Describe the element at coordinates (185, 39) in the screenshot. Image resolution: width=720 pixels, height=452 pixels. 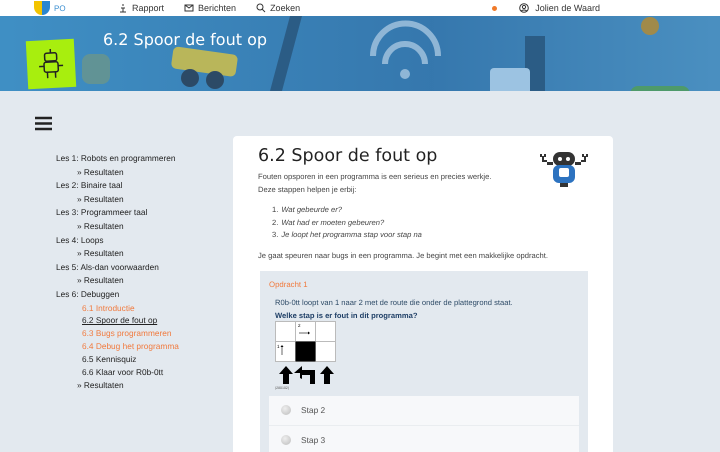
I see `page-title: 6.2 Spoor de fout op` at that location.